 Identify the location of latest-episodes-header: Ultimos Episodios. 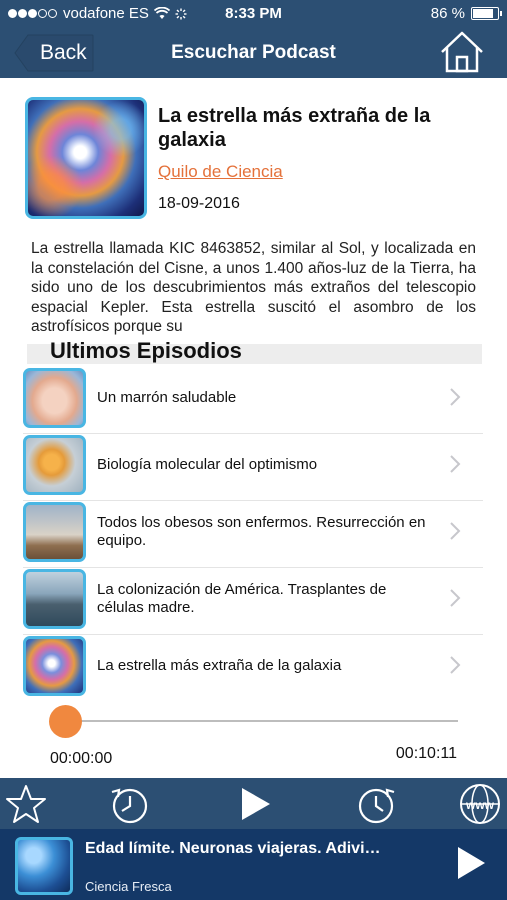
(254, 351).